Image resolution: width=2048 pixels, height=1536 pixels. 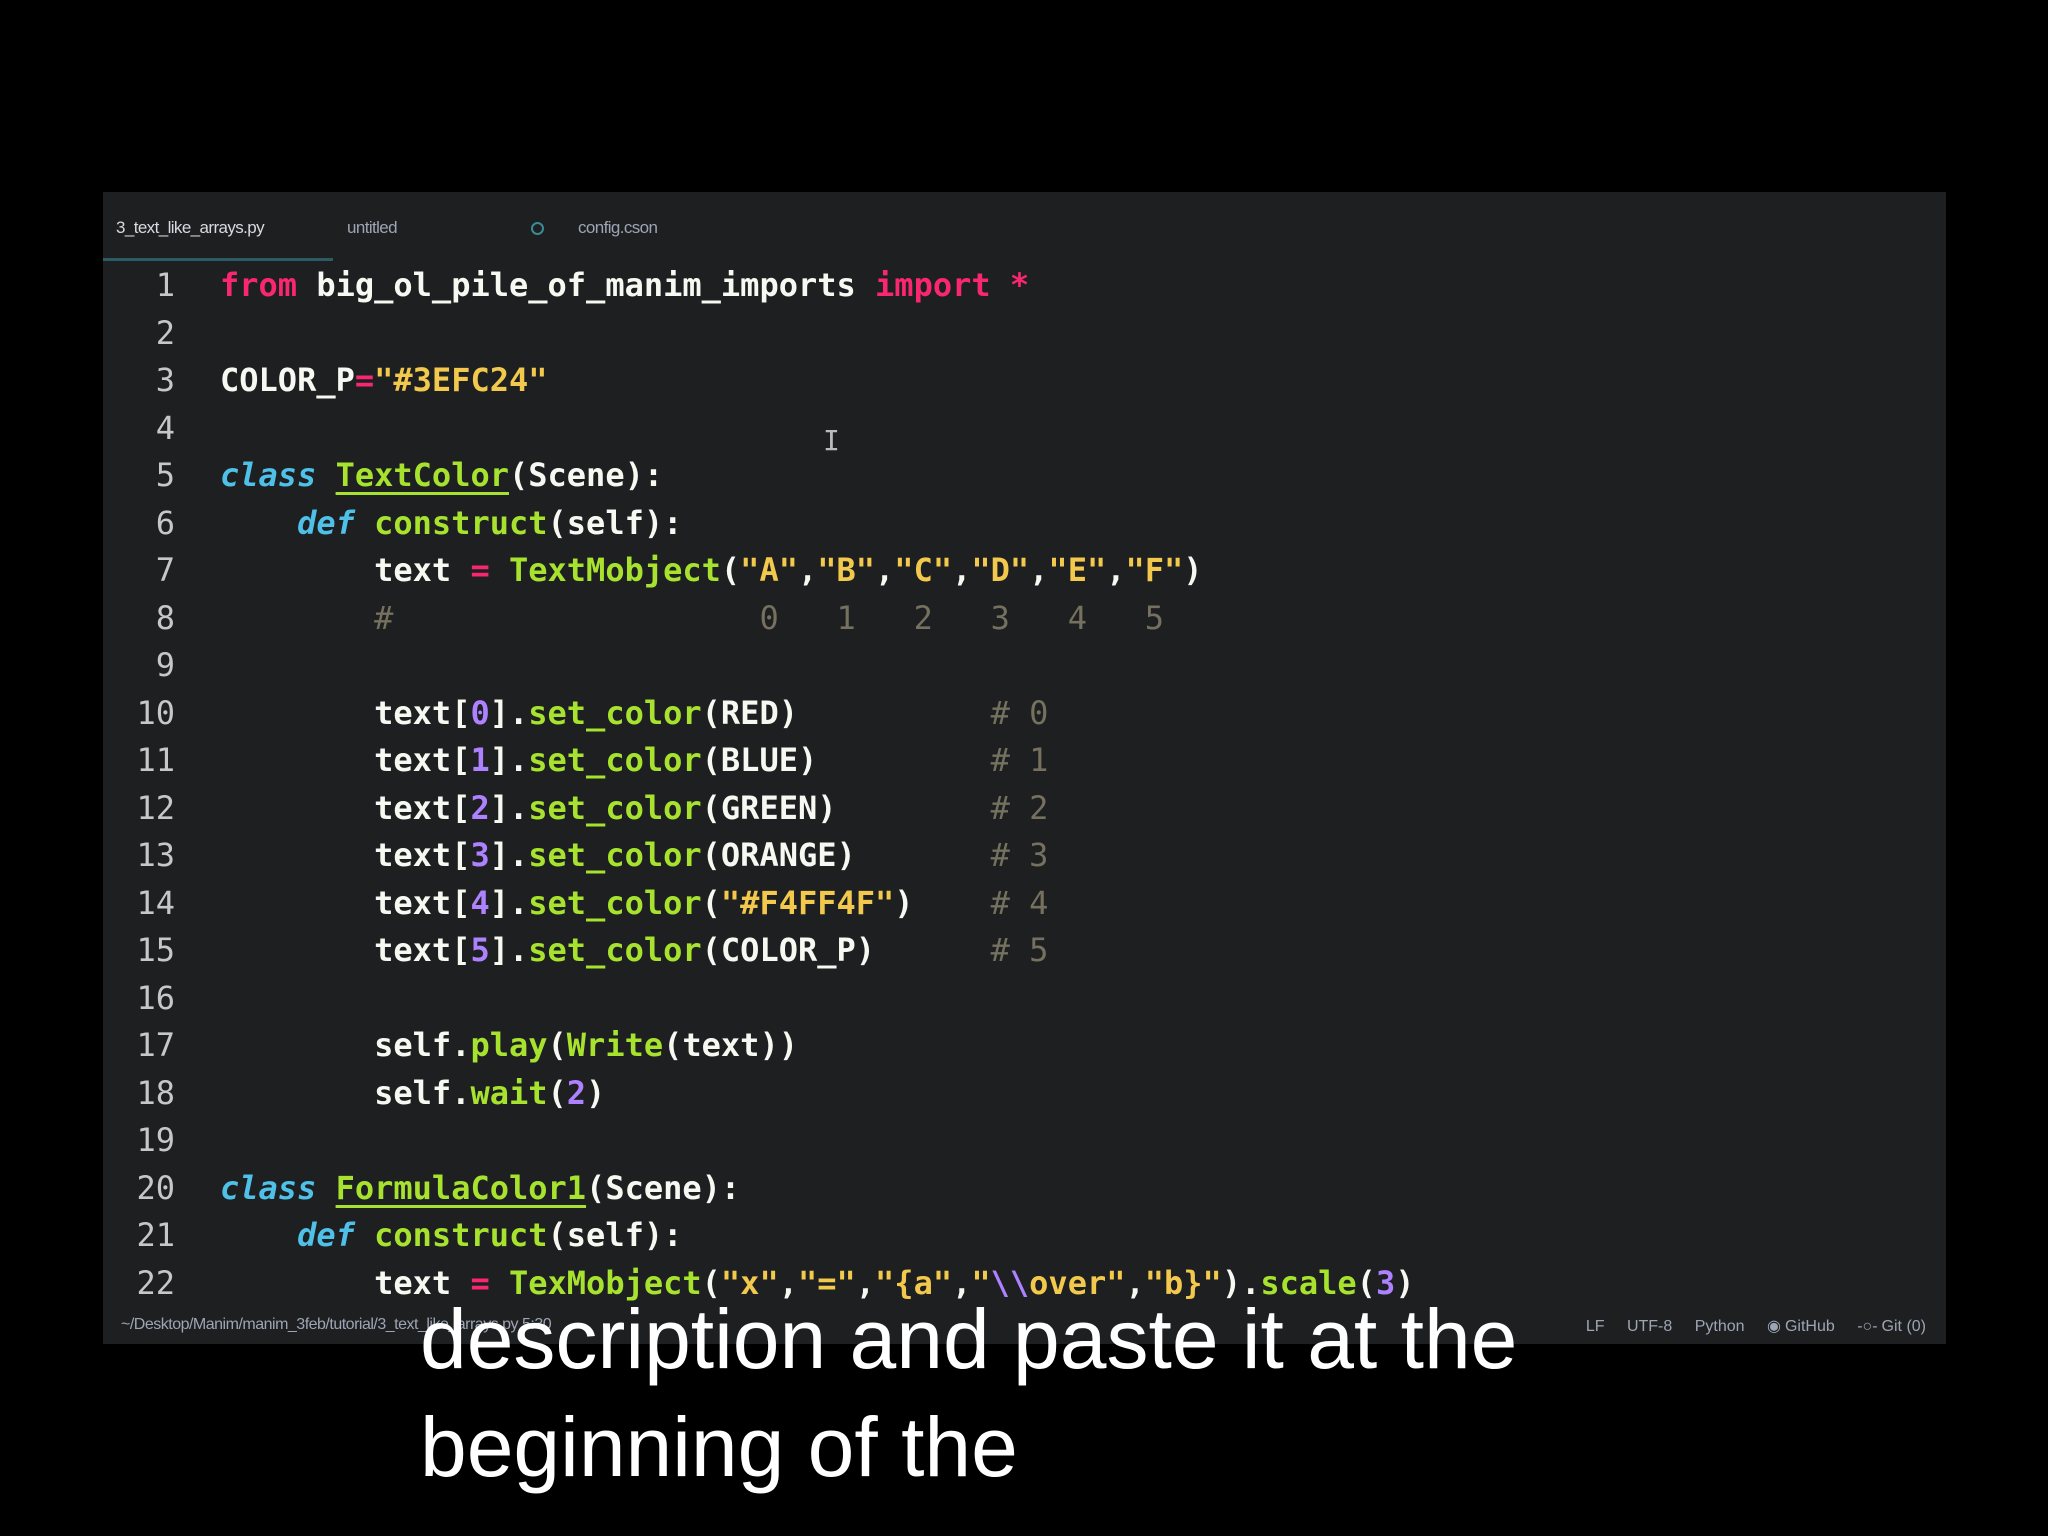 What do you see at coordinates (190, 236) in the screenshot?
I see `tab-3-text-like-arrays: 3_text_like_arrays.py` at bounding box center [190, 236].